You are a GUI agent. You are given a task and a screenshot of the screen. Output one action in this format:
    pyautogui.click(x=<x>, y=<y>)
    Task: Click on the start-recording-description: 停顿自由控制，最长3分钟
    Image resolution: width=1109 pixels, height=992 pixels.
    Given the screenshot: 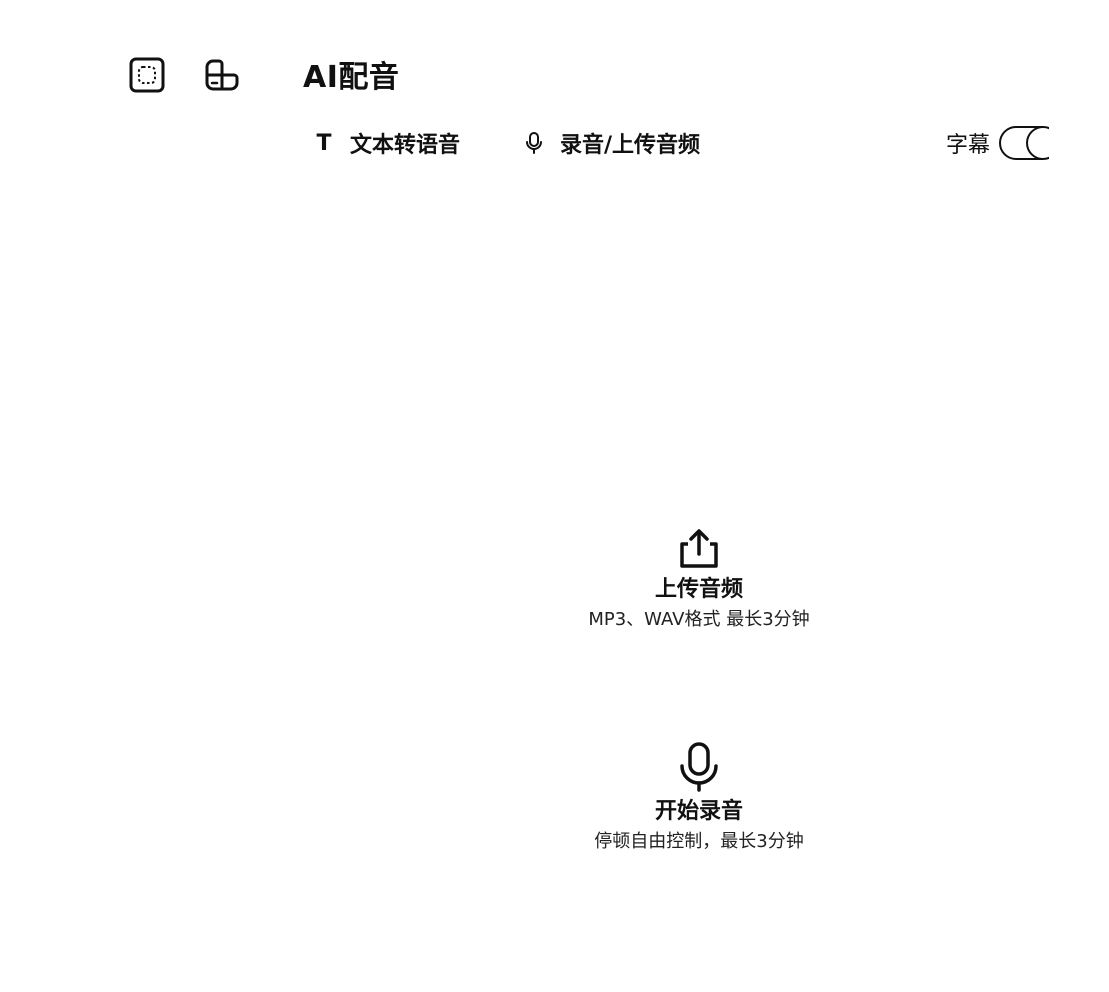 What is the action you would take?
    pyautogui.click(x=699, y=841)
    